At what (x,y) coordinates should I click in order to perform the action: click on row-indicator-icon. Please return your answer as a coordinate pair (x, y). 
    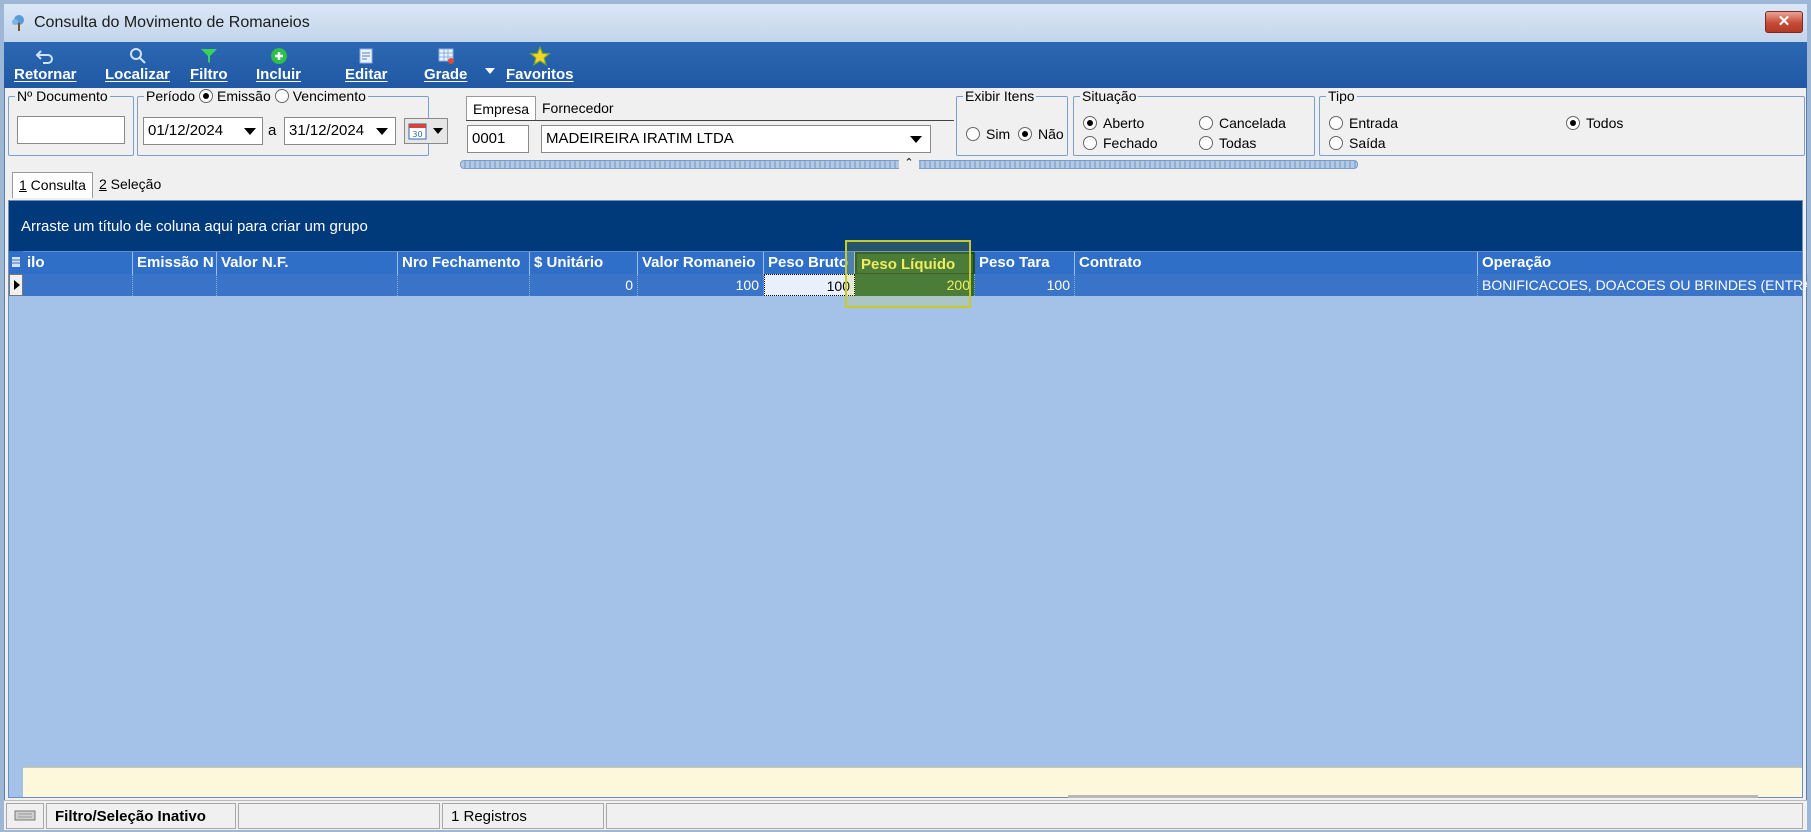
    Looking at the image, I should click on (16, 285).